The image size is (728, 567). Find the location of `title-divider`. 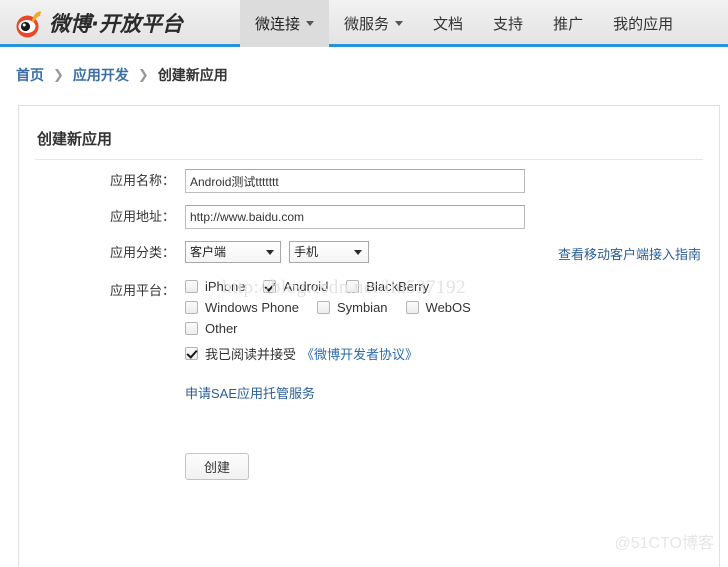

title-divider is located at coordinates (369, 159).